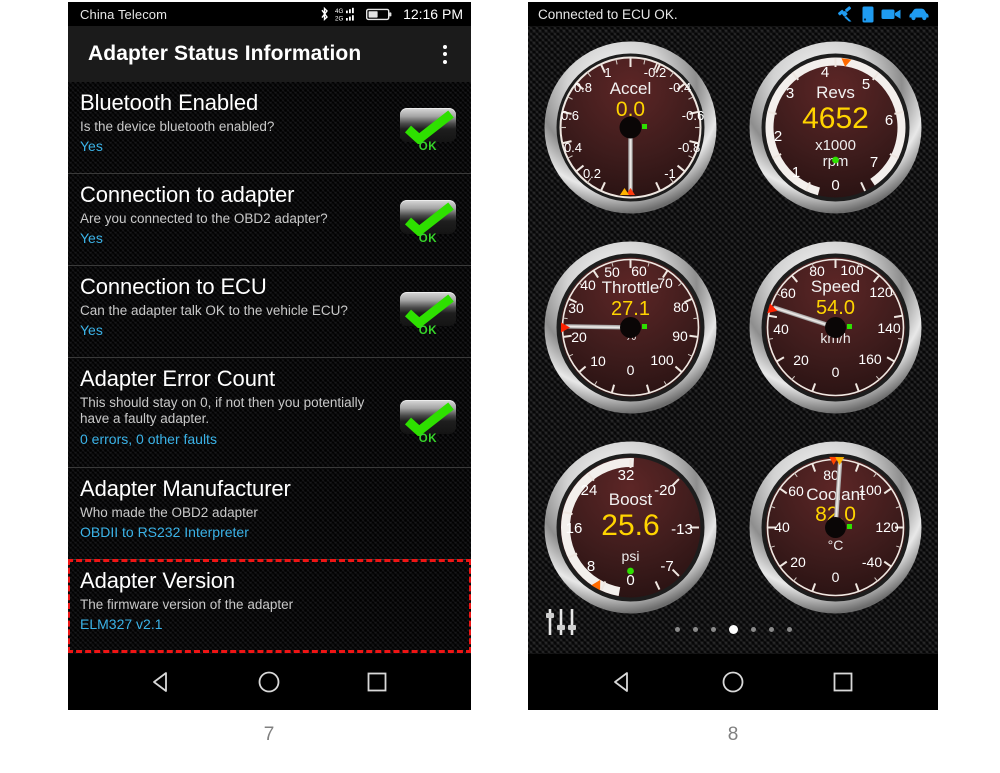 This screenshot has width=1000, height=773. Describe the element at coordinates (225, 53) in the screenshot. I see `page-title: Adapter Status Information` at that location.